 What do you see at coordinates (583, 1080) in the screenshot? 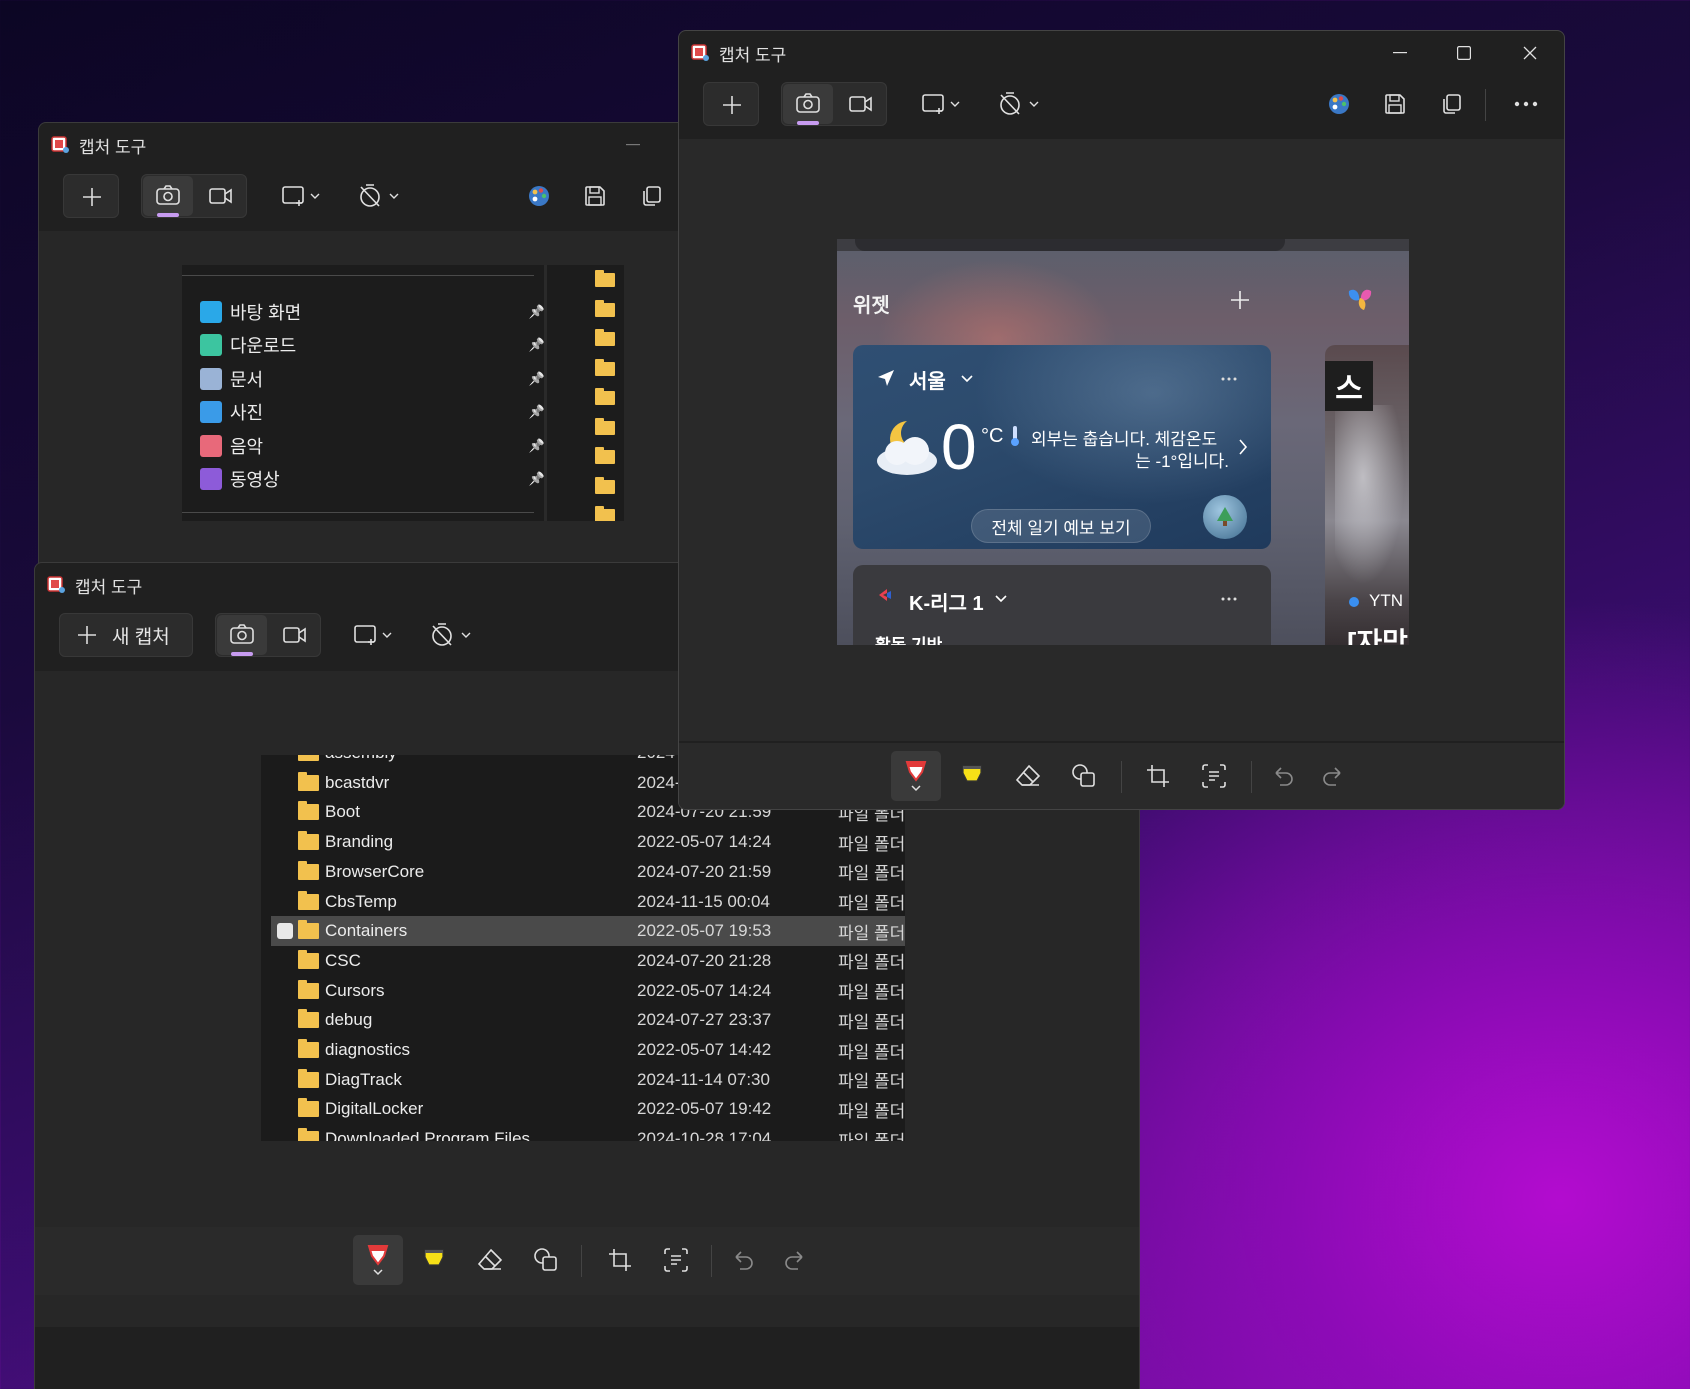
I see `table-row: DiagTrack 2024-11-14 07:30 파일 폴더` at bounding box center [583, 1080].